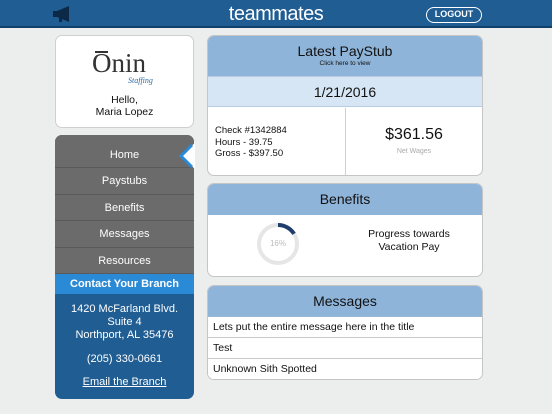 The width and height of the screenshot is (552, 414). What do you see at coordinates (345, 301) in the screenshot?
I see `messages-title: Messages` at bounding box center [345, 301].